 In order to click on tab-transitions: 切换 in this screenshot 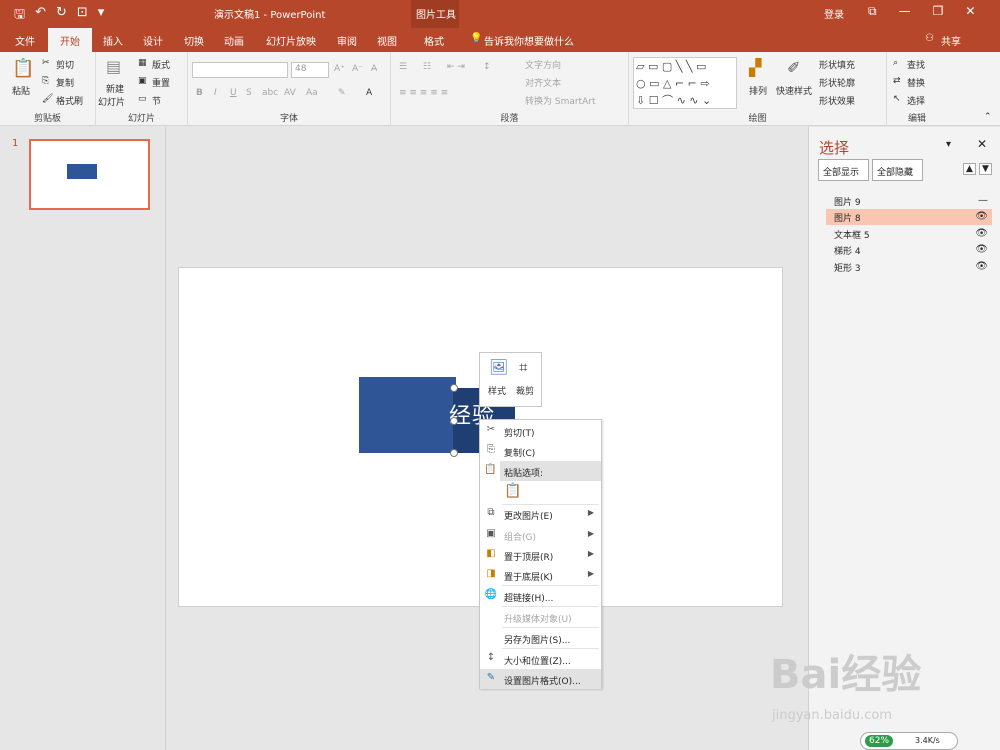, I will do `click(194, 40)`.